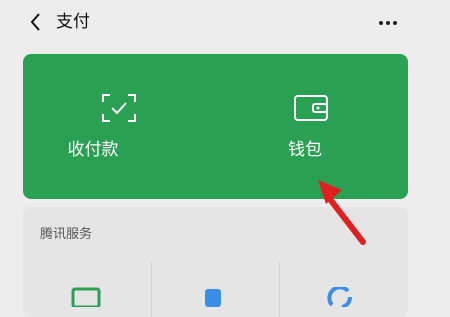 This screenshot has width=450, height=317. I want to click on back-arrow-icon, so click(36, 22).